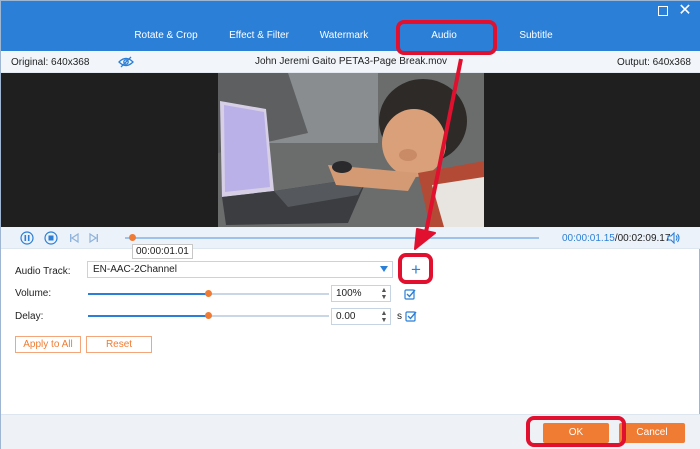  Describe the element at coordinates (384, 269) in the screenshot. I see `dropdown-caret-icon` at that location.